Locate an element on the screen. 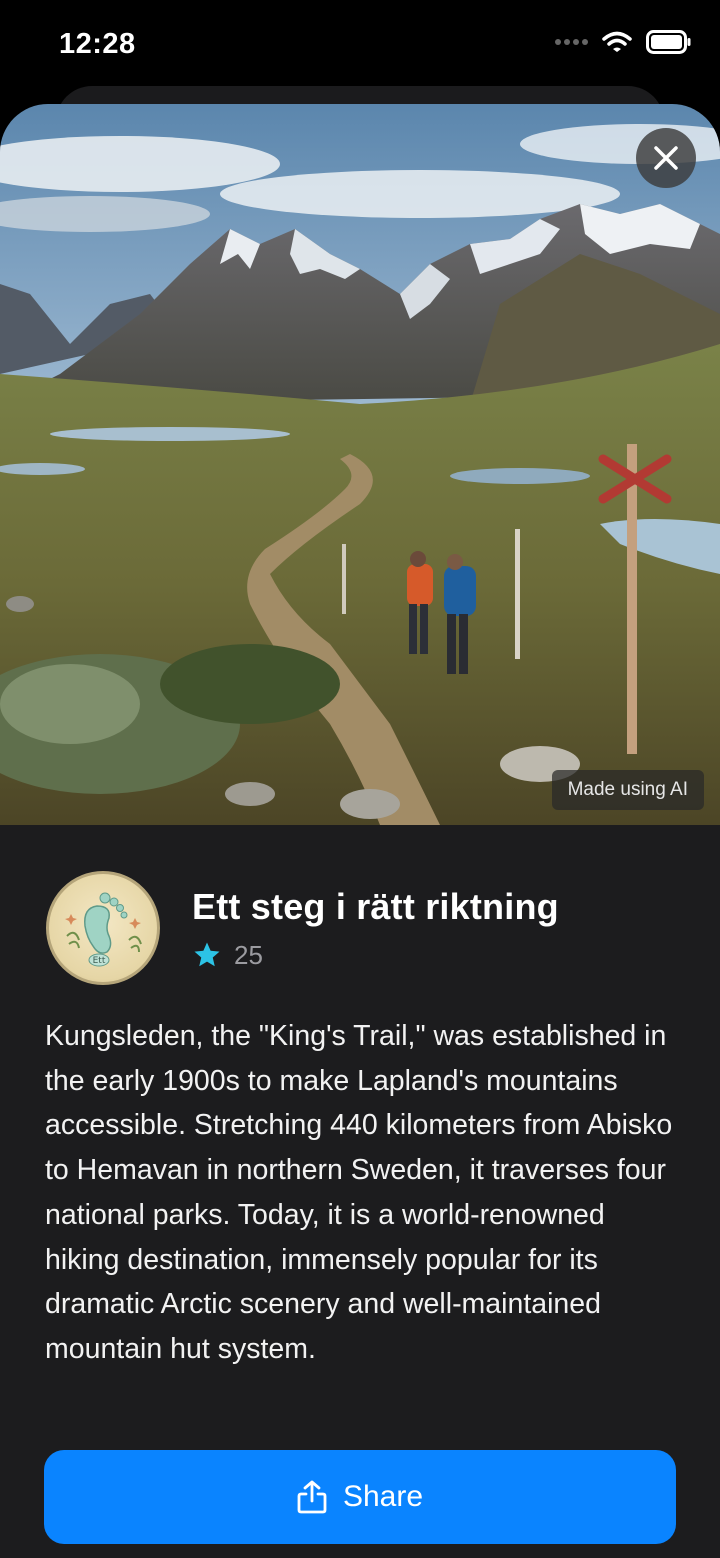  close-icon is located at coordinates (666, 158).